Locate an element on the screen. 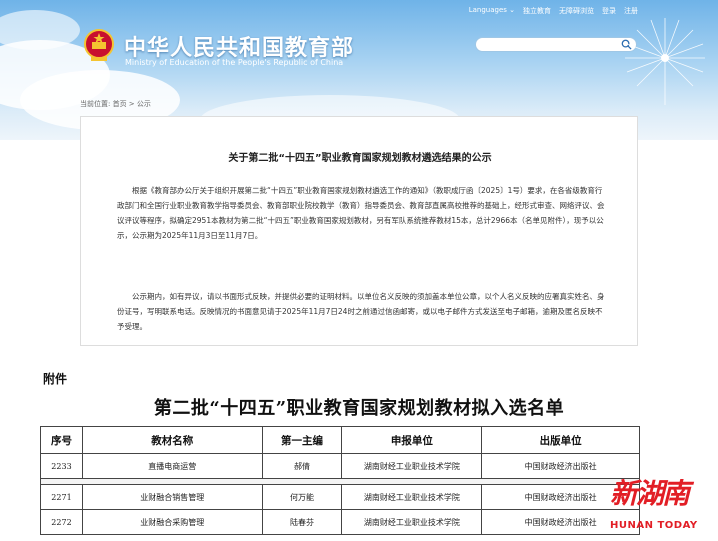  table-row: 2271 业财融合销售管理 何万能 湖南财经工业职业技术学院 中国财政经济出版社 is located at coordinates (340, 497).